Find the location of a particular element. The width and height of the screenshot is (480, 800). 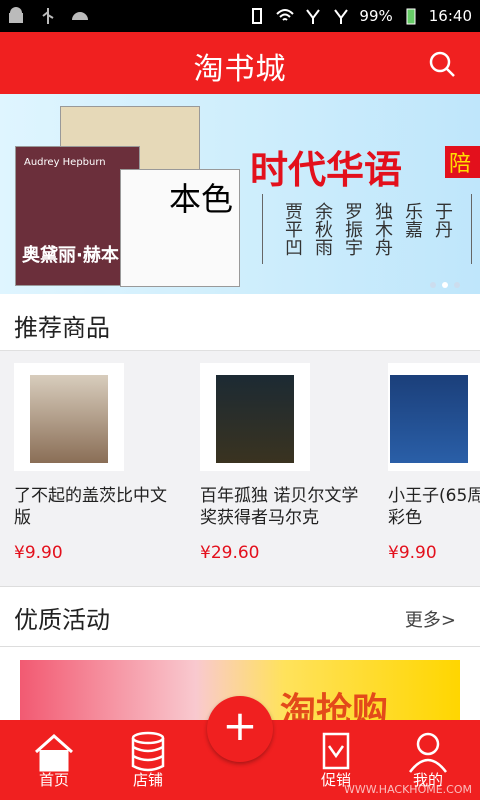

more-link: 更多> is located at coordinates (430, 619).